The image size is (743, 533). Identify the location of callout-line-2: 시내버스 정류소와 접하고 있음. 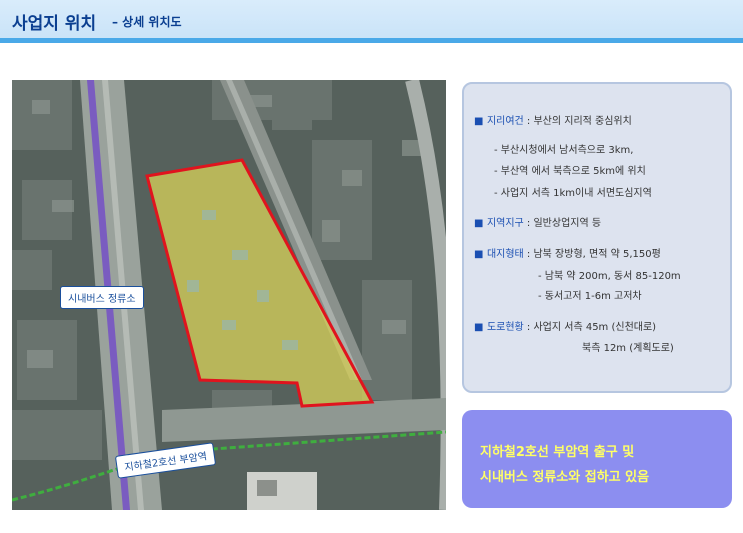
(565, 477).